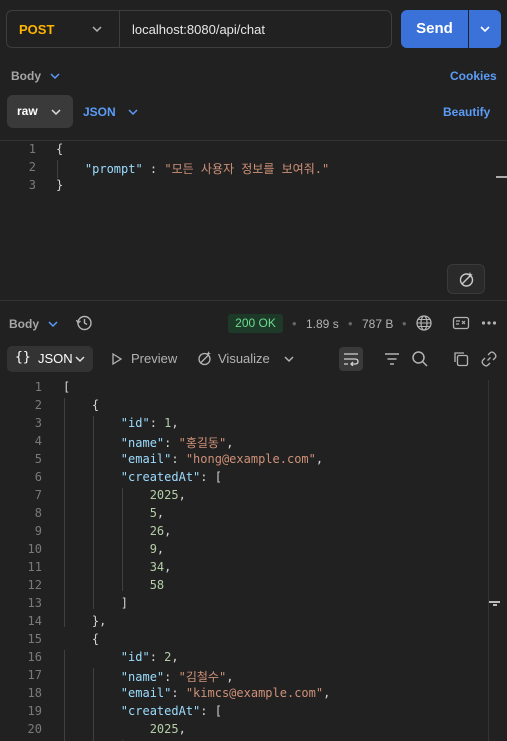 Image resolution: width=507 pixels, height=741 pixels. What do you see at coordinates (244, 425) in the screenshot?
I see `code-line: 3 "id": 1,` at bounding box center [244, 425].